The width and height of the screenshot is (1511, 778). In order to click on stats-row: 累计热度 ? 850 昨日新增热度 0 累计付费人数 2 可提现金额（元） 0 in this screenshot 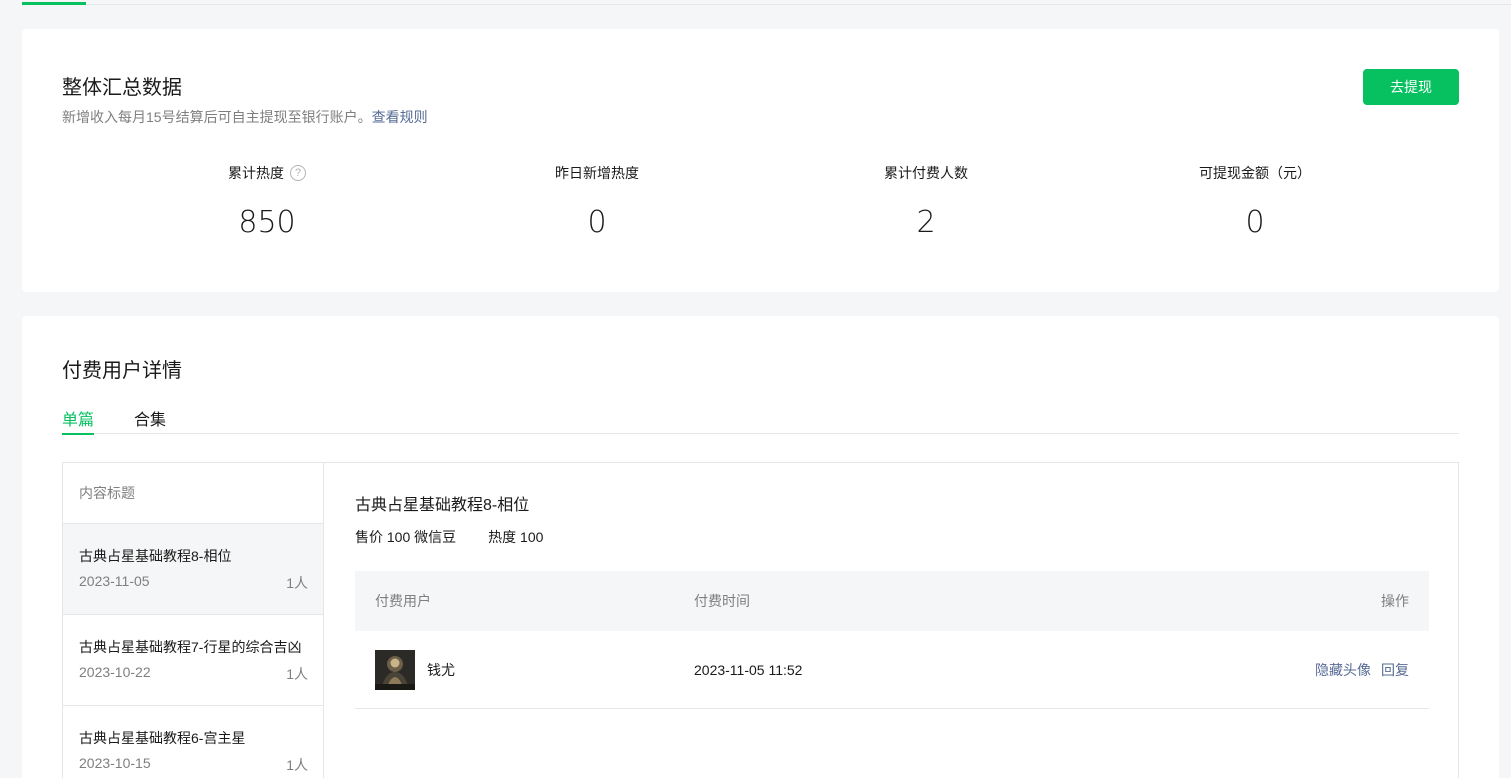, I will do `click(762, 203)`.